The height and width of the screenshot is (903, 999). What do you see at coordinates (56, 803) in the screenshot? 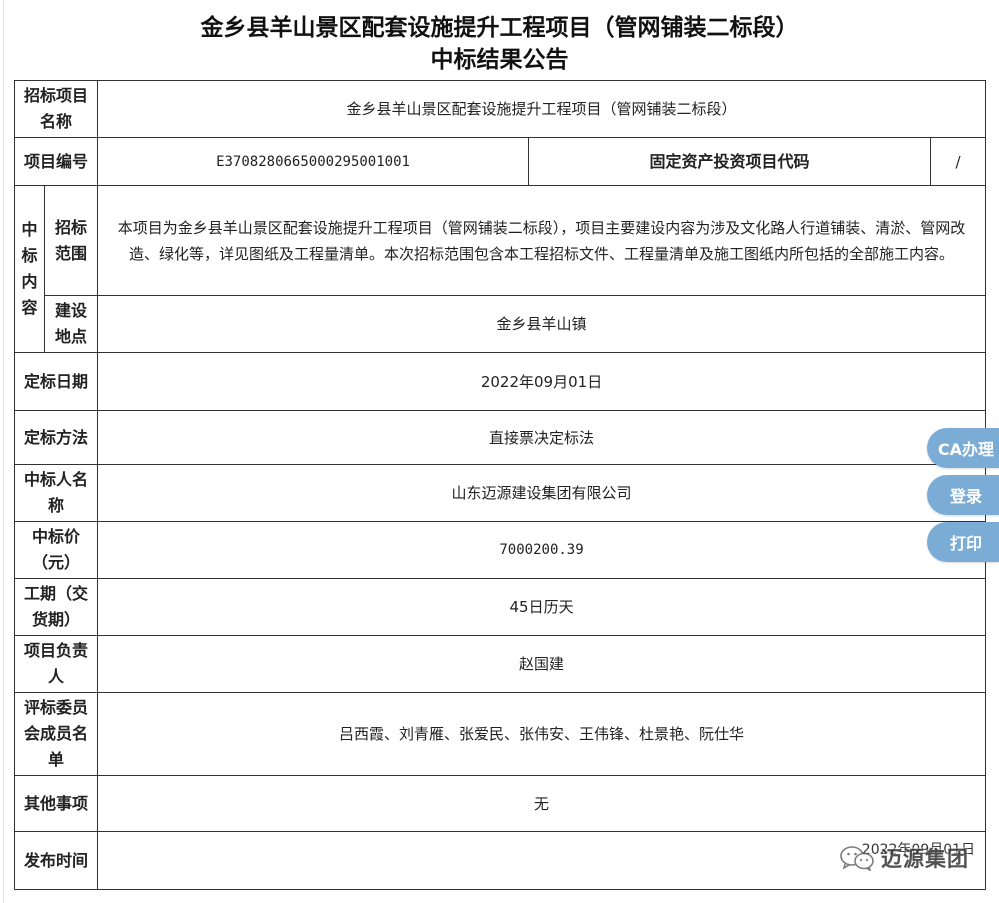
I see `other-matters-label: 其他事项` at bounding box center [56, 803].